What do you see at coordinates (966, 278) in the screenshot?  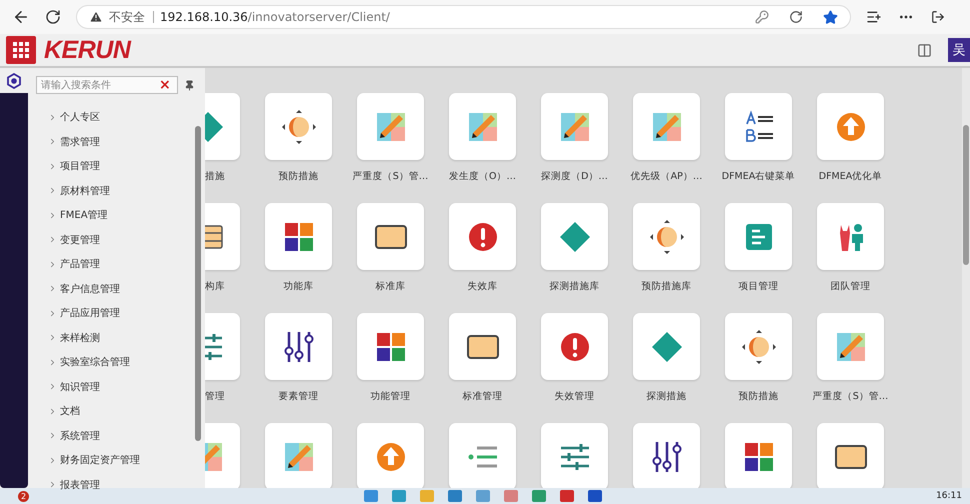 I see `scrollbar` at bounding box center [966, 278].